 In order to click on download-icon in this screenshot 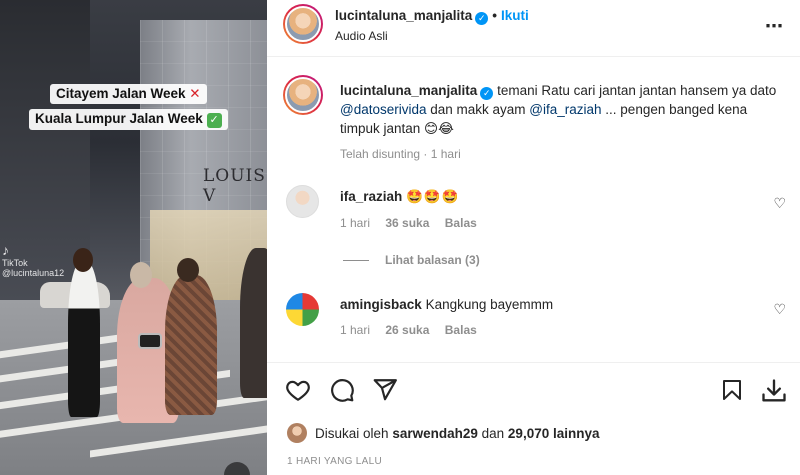, I will do `click(774, 391)`.